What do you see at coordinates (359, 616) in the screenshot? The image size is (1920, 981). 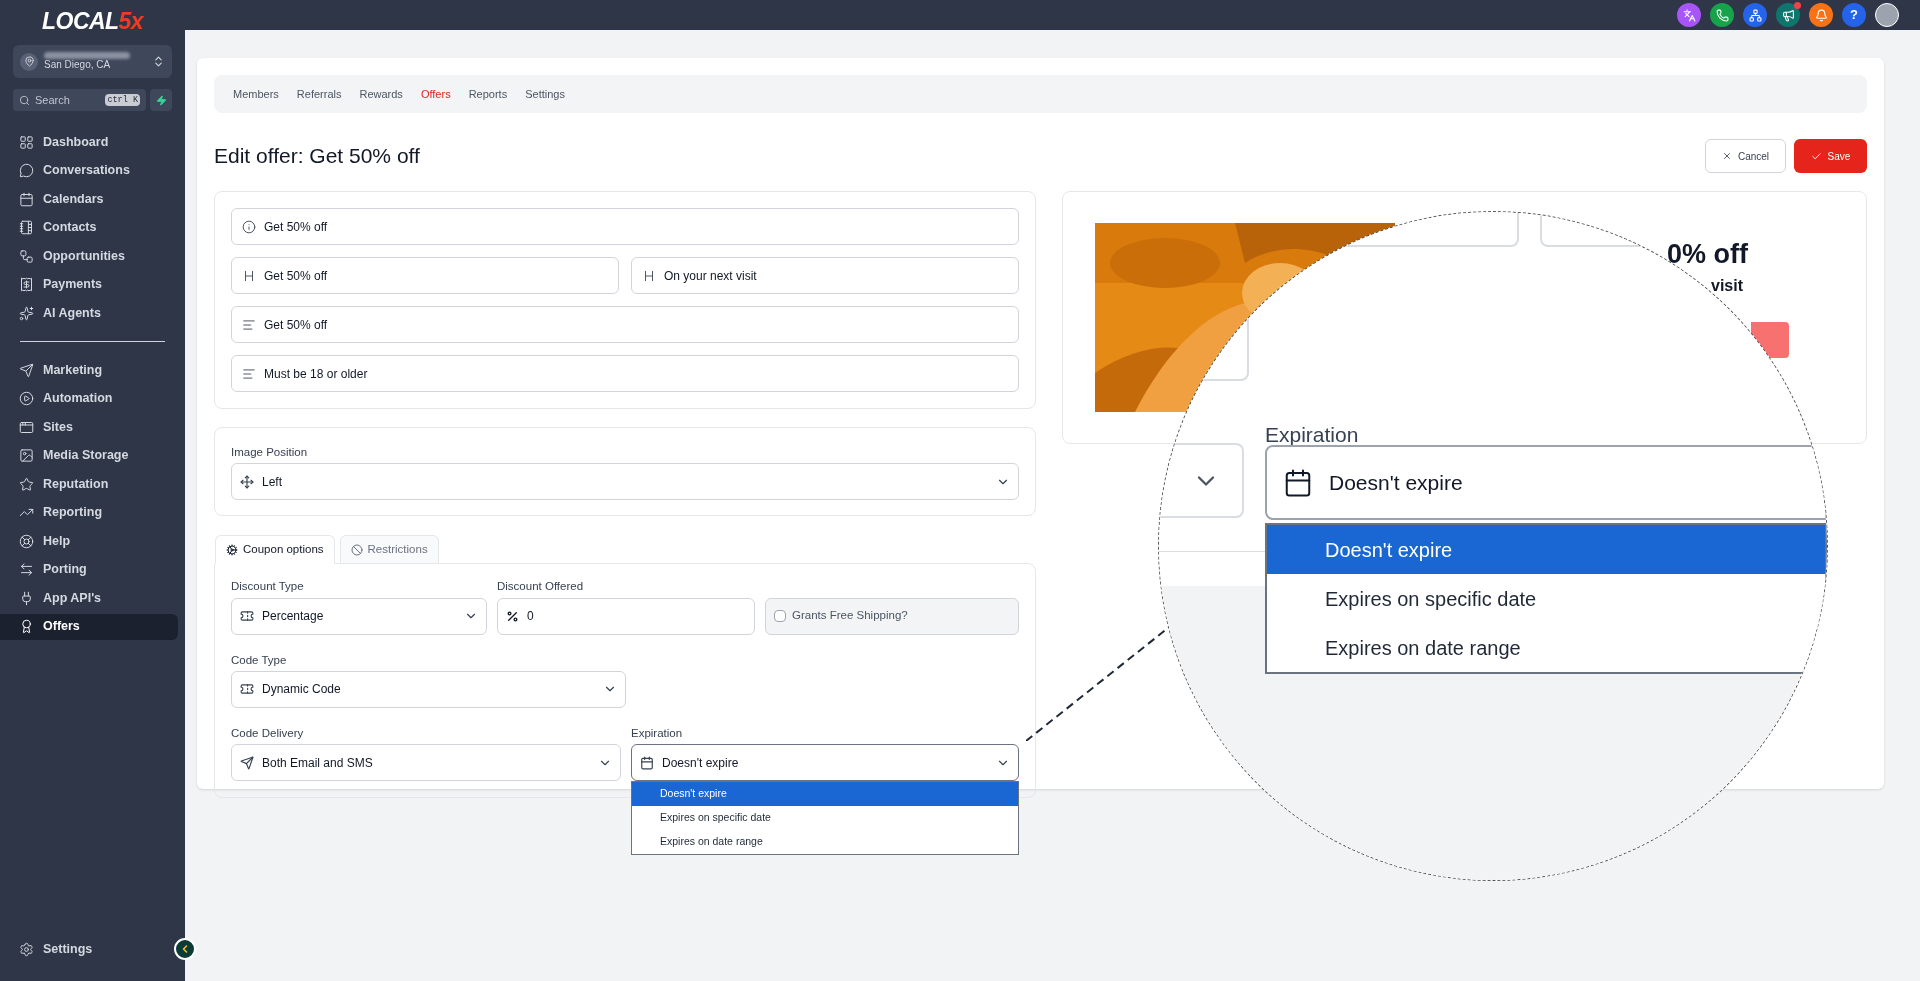 I see `select-field: Percentage` at bounding box center [359, 616].